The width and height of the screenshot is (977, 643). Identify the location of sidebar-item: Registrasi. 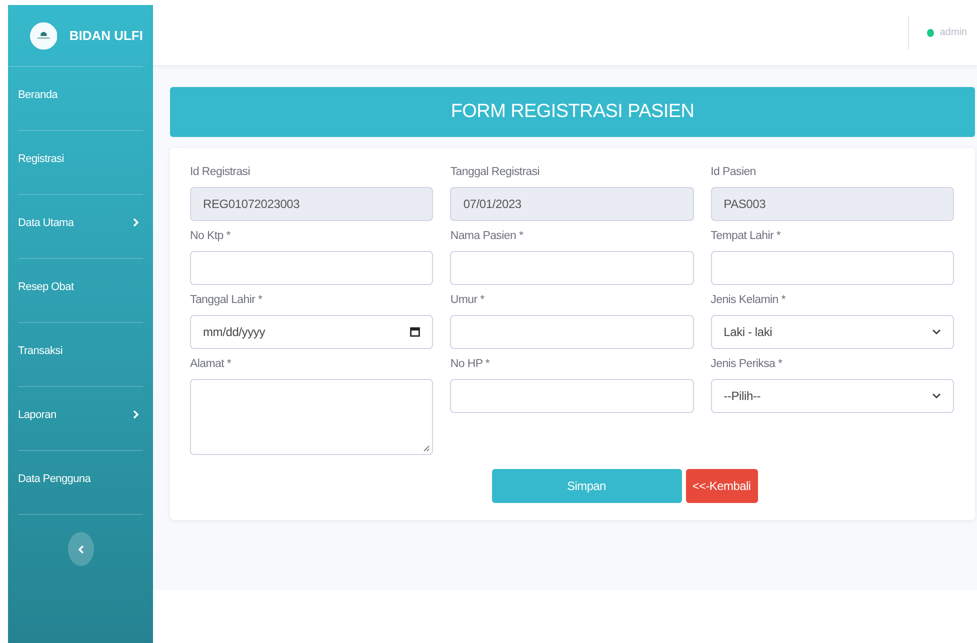
(80, 163).